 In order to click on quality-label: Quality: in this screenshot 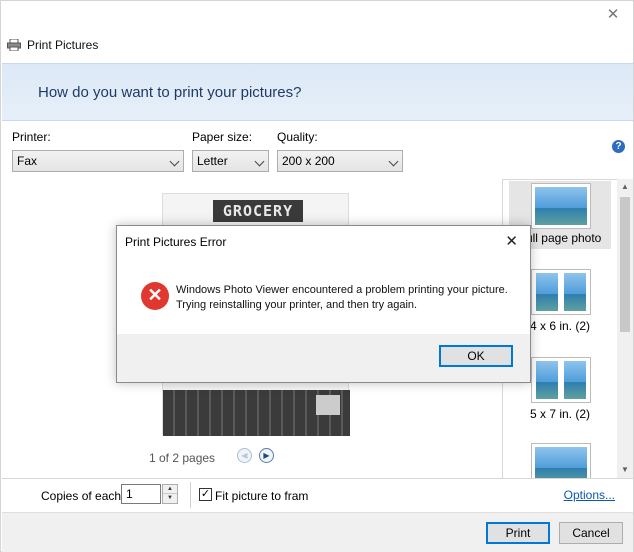, I will do `click(297, 137)`.